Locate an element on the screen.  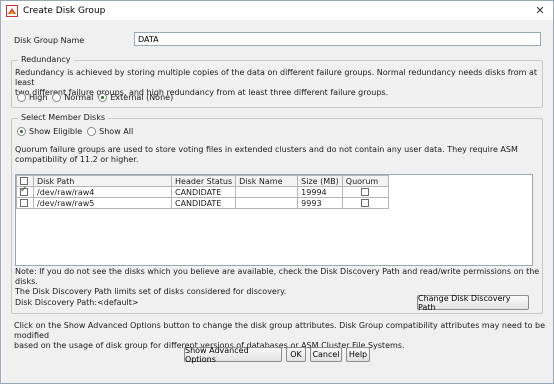
table-row: /dev/raw/raw4 CANDIDATE 19994 is located at coordinates (202, 191).